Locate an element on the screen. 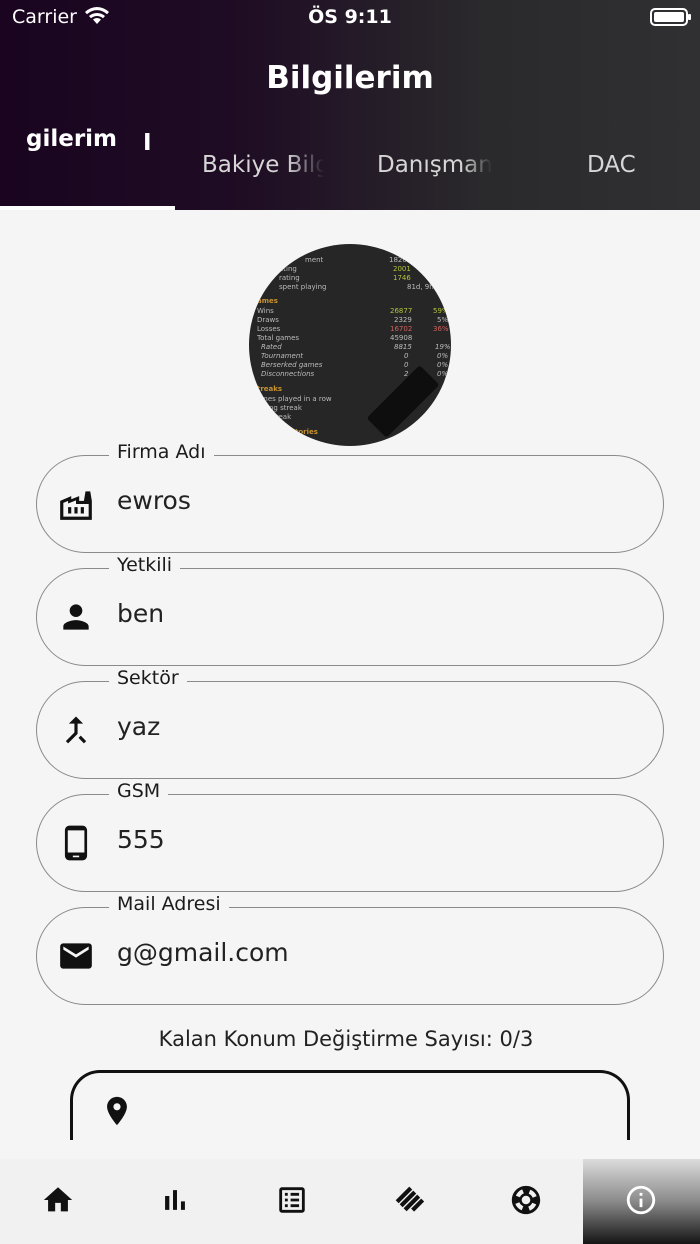 This screenshot has width=700, height=1244. field-label: Yetkili is located at coordinates (145, 565).